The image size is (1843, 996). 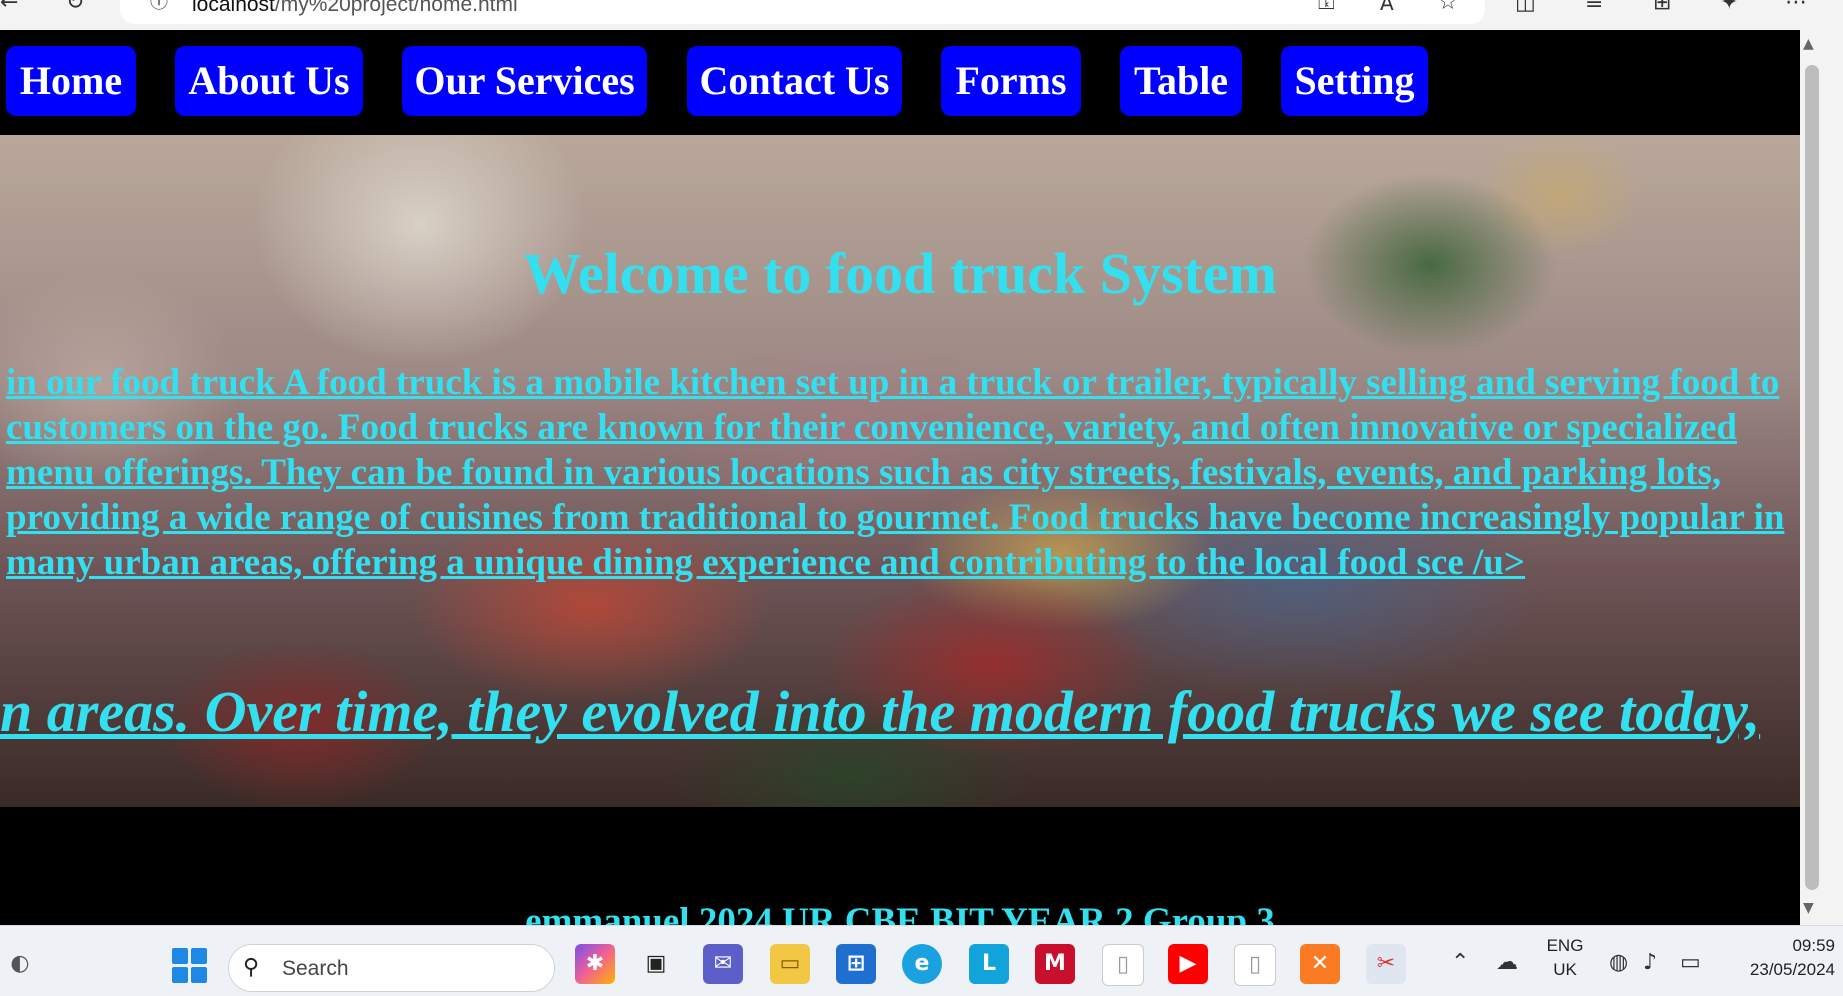 I want to click on blank-file-icon: ▯, so click(x=1123, y=965).